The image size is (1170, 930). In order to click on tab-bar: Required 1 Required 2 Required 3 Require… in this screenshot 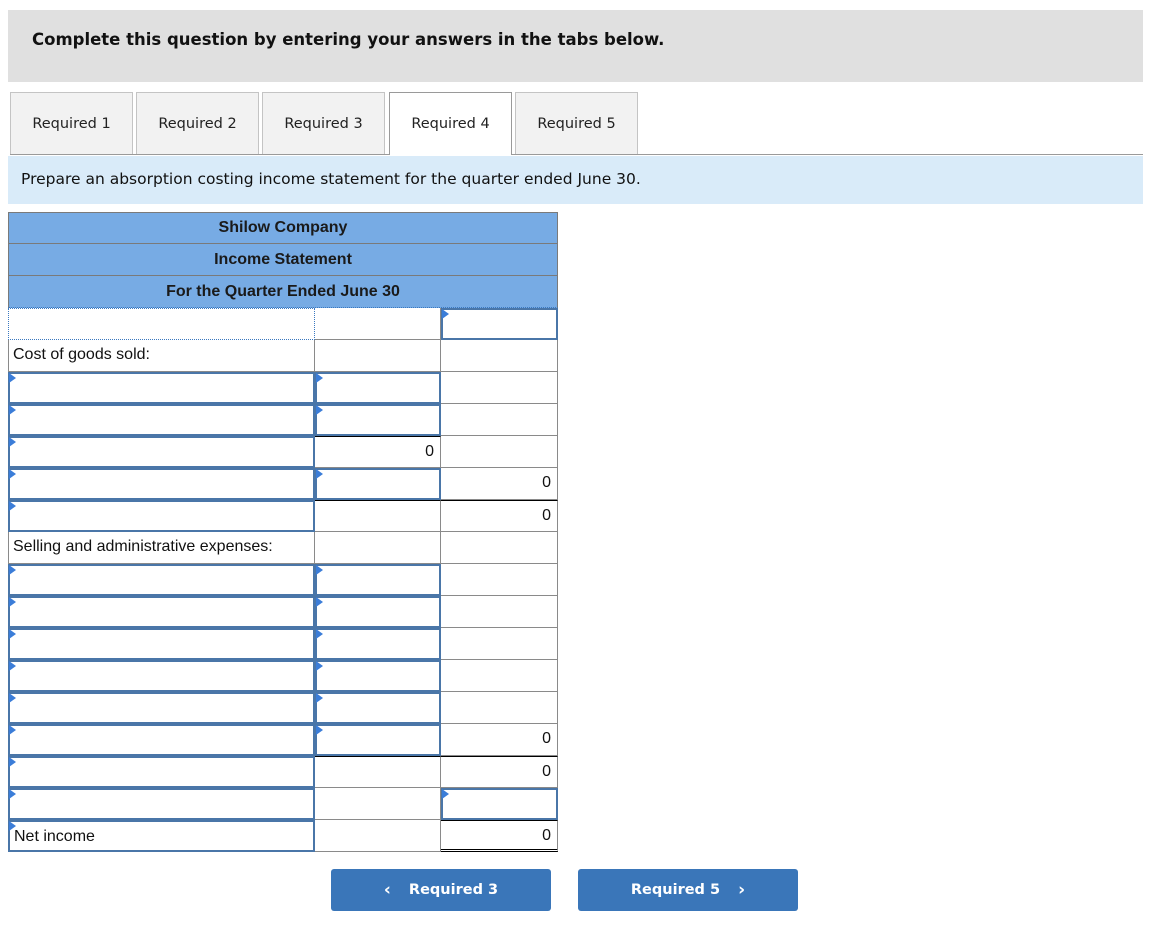, I will do `click(576, 123)`.